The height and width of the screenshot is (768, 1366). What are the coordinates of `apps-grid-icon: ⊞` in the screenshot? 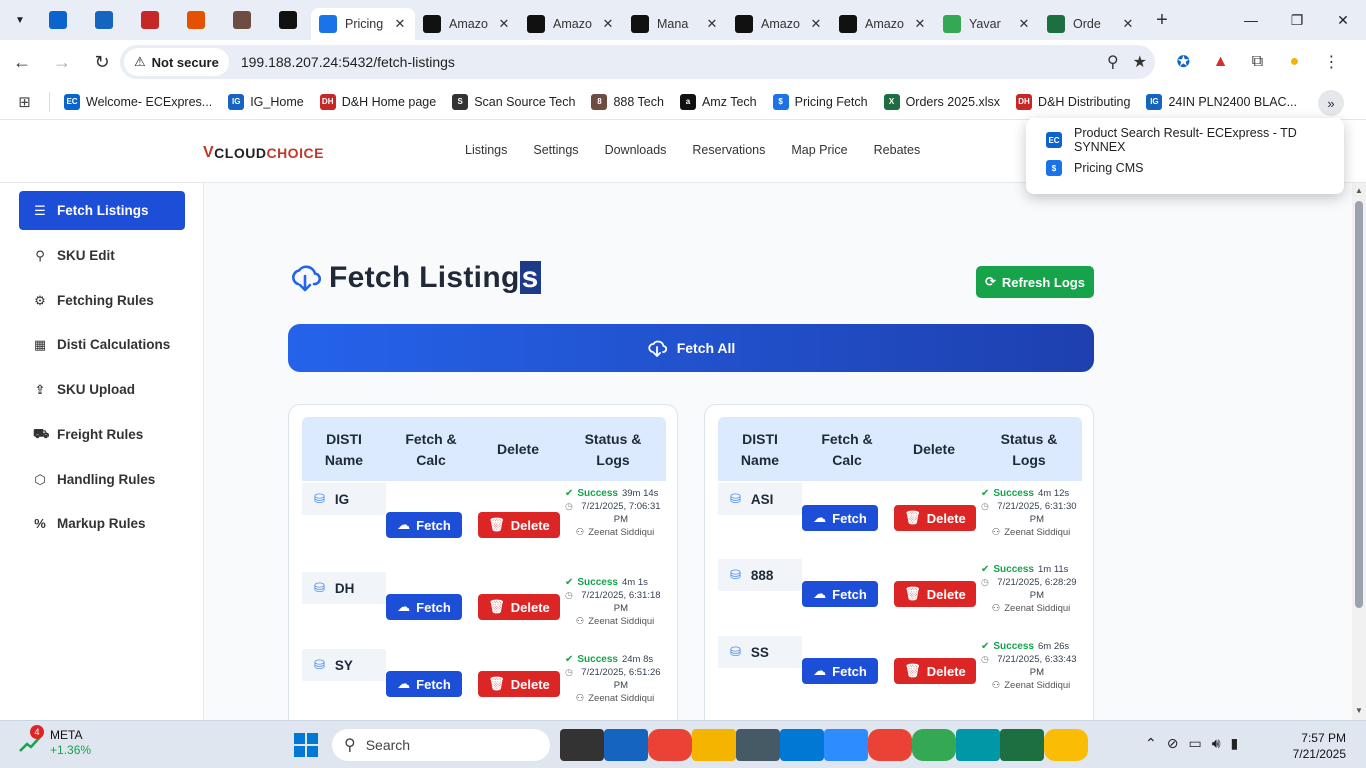 It's located at (25, 101).